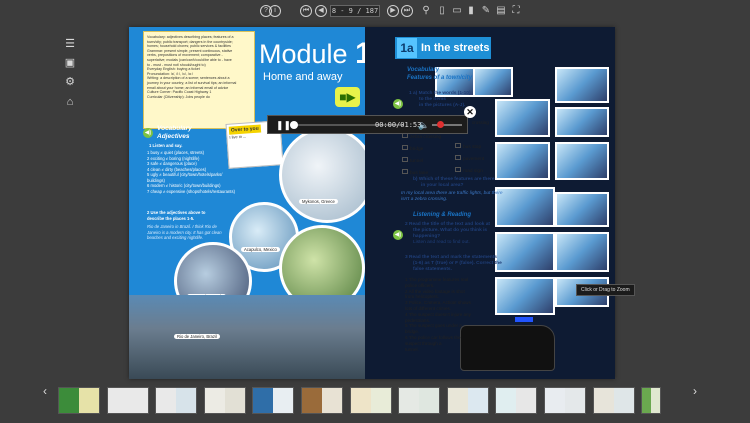  Describe the element at coordinates (171, 218) in the screenshot. I see `task-2-line: describe the places 1-5.` at that location.